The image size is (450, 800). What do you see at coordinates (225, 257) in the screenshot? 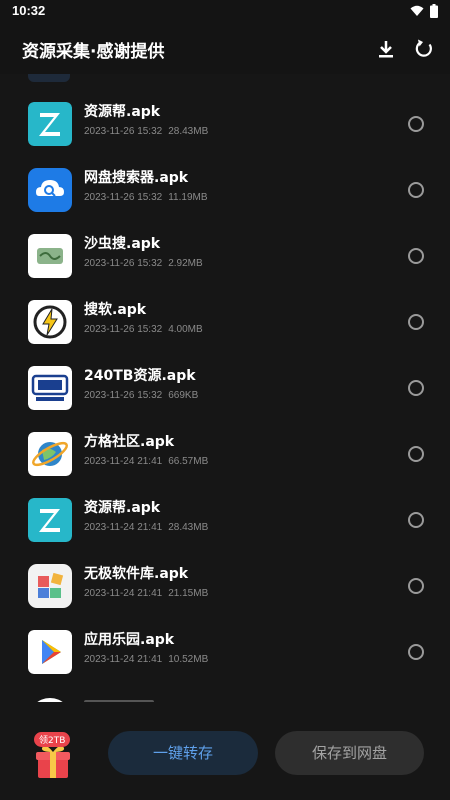
I see `file-list-item: 沙虫搜.apk 2023-11-26 15:32 2.92MB` at bounding box center [225, 257].